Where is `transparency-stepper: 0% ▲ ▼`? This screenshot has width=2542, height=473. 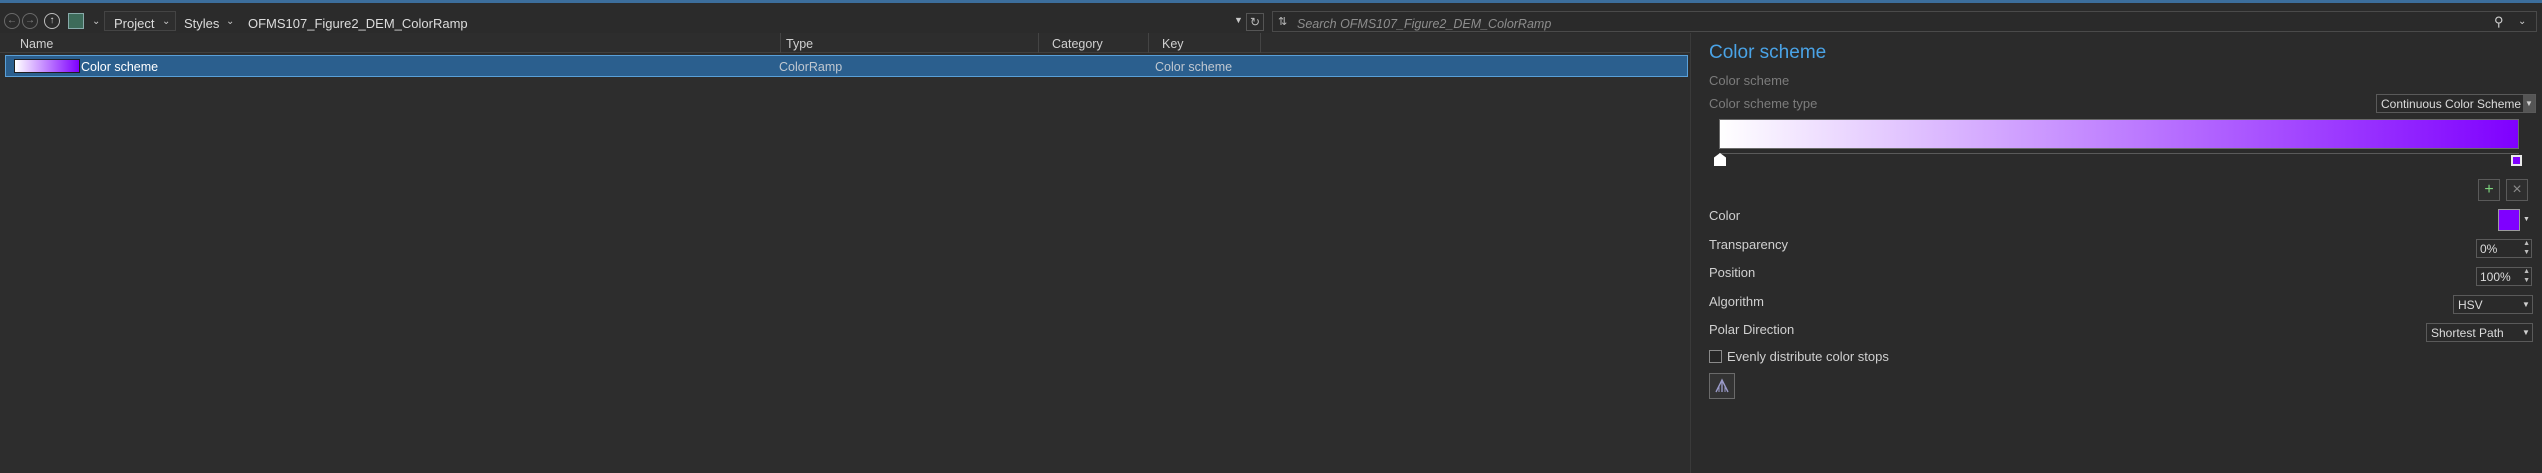
transparency-stepper: 0% ▲ ▼ is located at coordinates (2504, 248).